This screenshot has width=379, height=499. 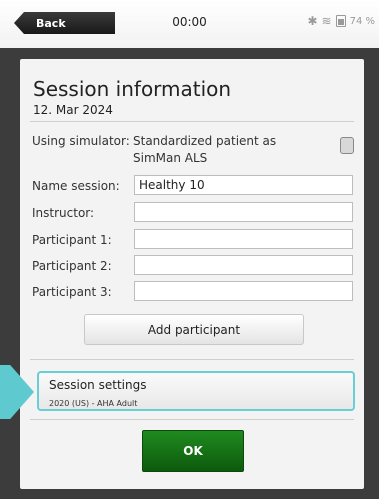 I want to click on name-session-field: Healthy 10, so click(x=243, y=185).